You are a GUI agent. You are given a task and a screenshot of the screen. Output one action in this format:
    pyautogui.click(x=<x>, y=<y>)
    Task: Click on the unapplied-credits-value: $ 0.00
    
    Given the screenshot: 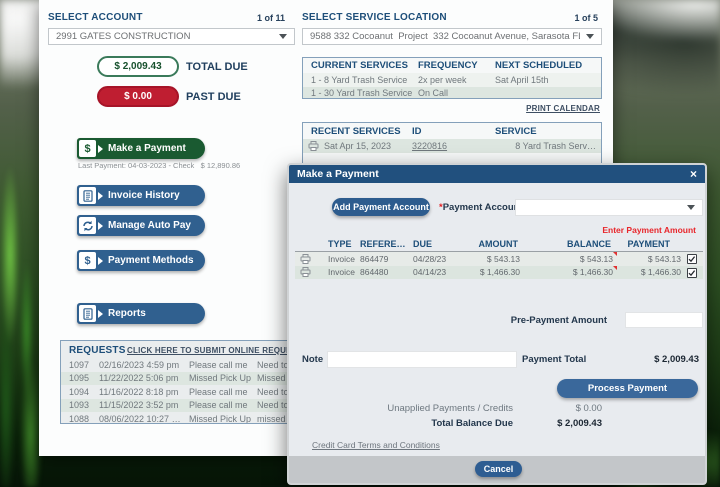 What is the action you would take?
    pyautogui.click(x=588, y=408)
    